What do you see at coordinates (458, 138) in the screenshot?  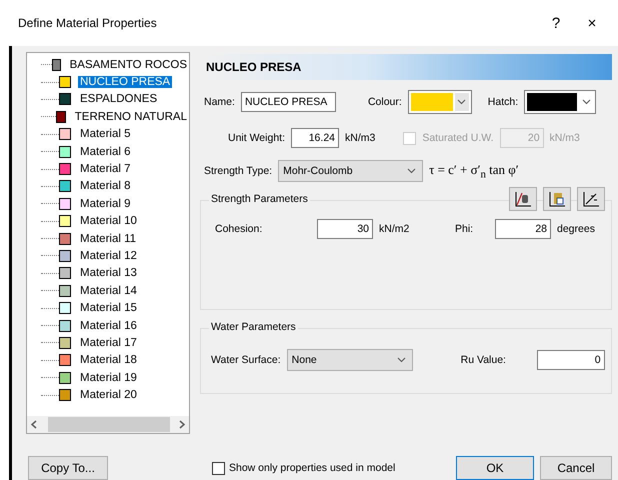 I see `saturated-label: Saturated U.W.` at bounding box center [458, 138].